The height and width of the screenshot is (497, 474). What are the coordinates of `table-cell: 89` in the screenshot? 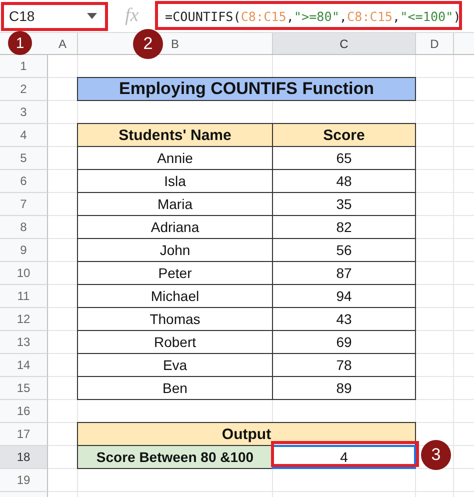 It's located at (344, 388).